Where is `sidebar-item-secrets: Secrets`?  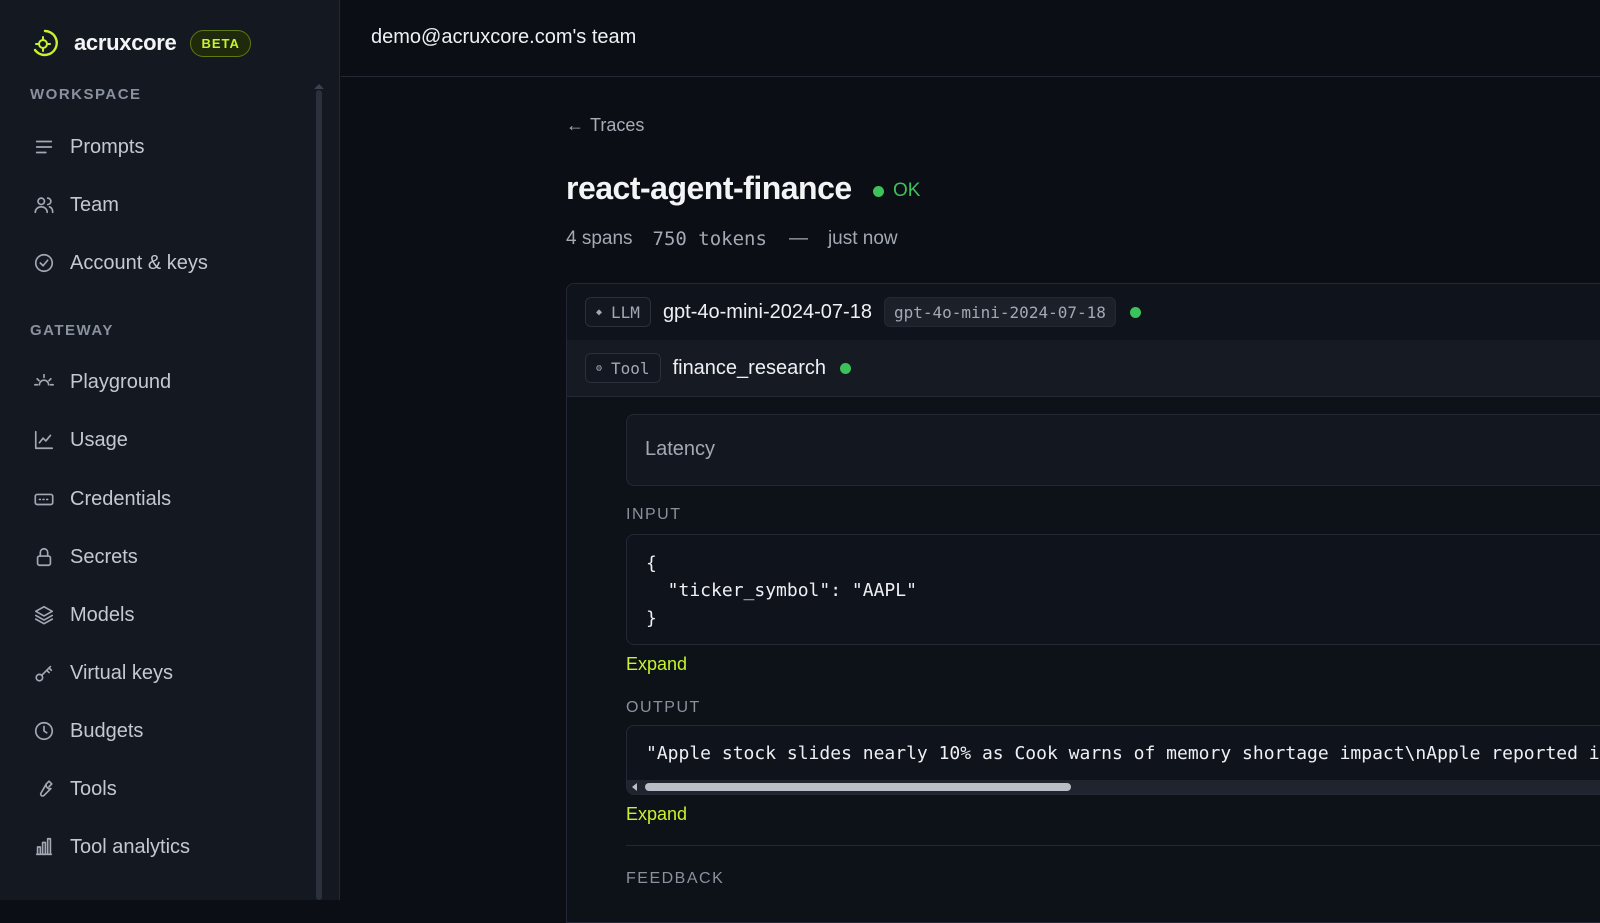
sidebar-item-secrets: Secrets is located at coordinates (85, 557).